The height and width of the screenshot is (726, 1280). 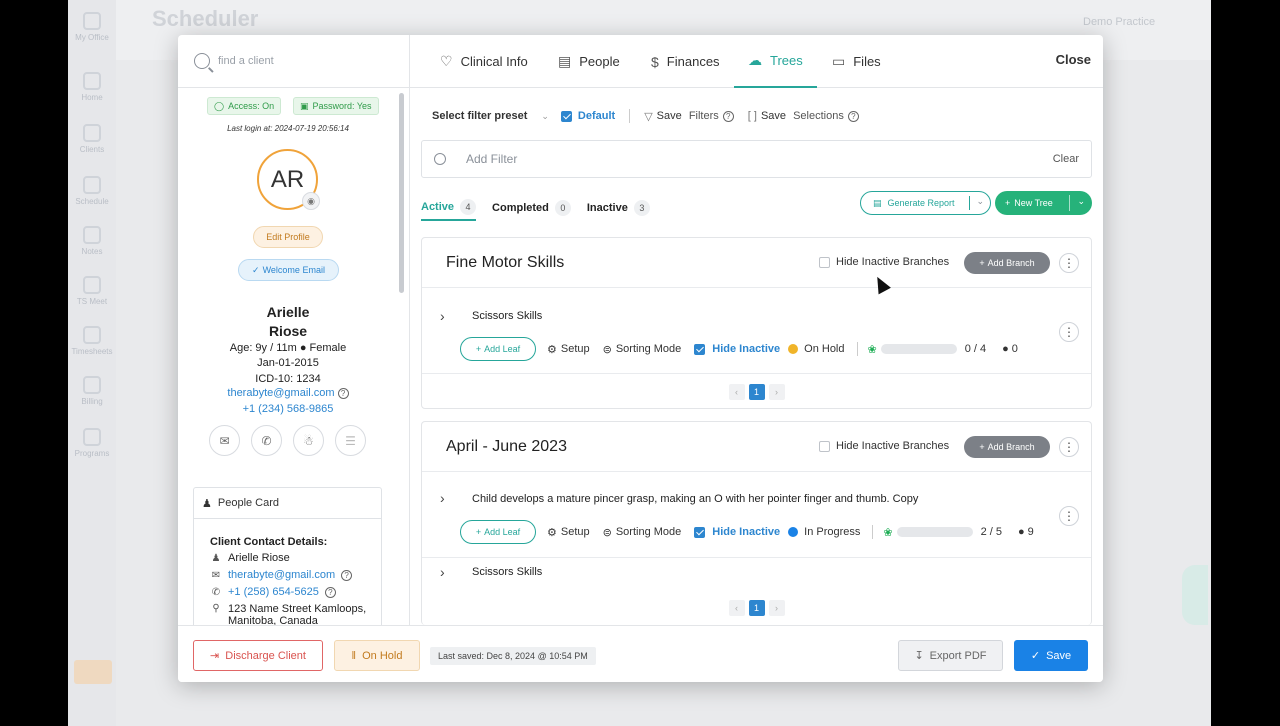 I want to click on export-pdf-button: ↧ Export PDF, so click(x=950, y=655).